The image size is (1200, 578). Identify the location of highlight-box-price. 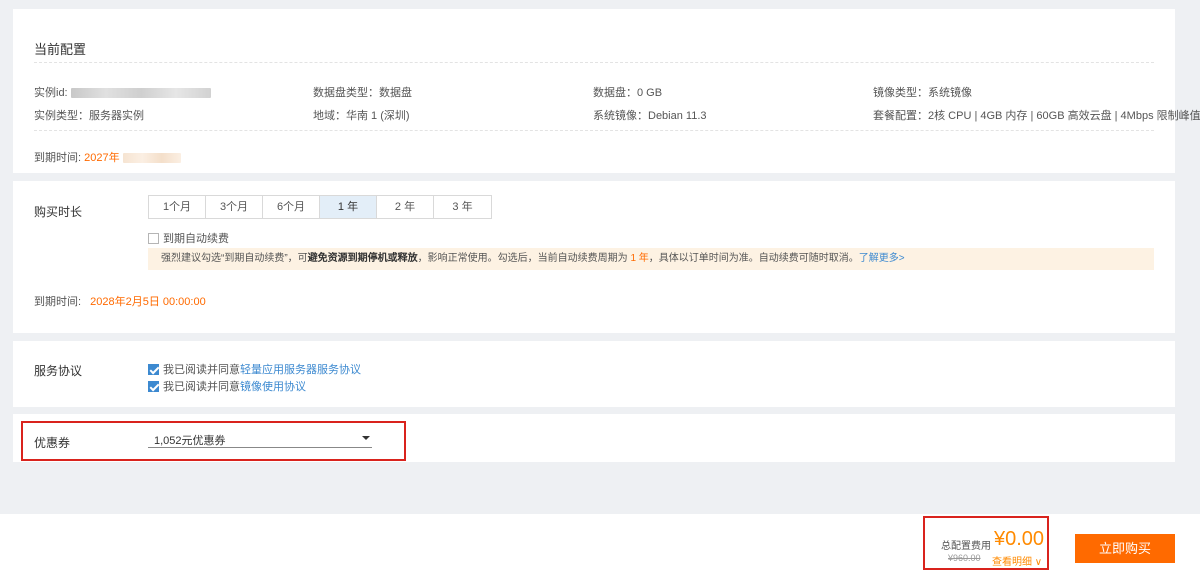
(986, 543).